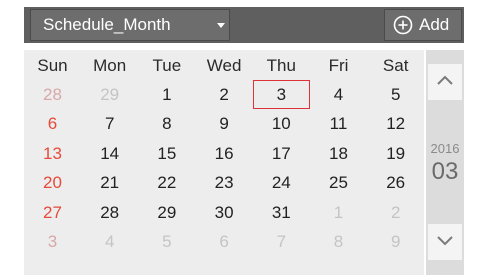 The width and height of the screenshot is (480, 275). Describe the element at coordinates (281, 95) in the screenshot. I see `calendar-day-today: 3` at that location.